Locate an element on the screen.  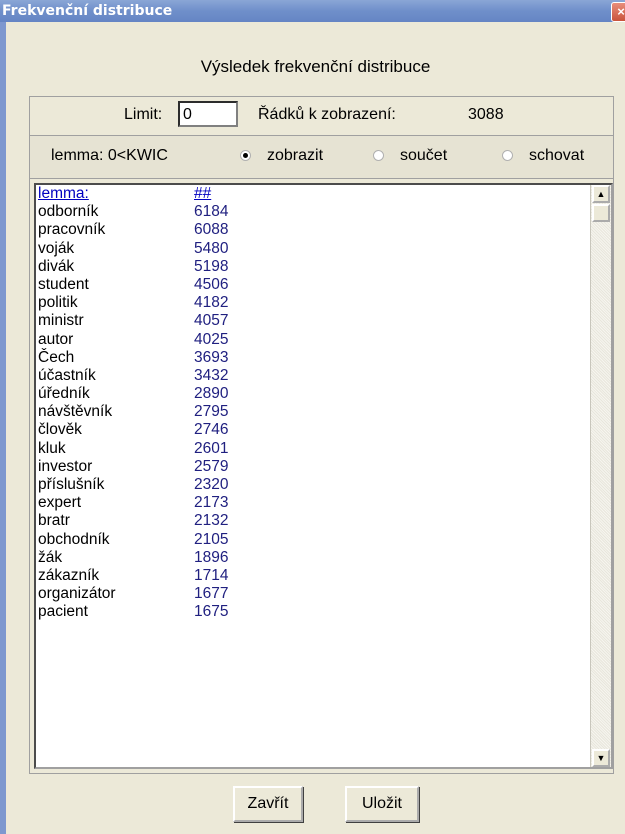
list-item-count: 4025 is located at coordinates (211, 339).